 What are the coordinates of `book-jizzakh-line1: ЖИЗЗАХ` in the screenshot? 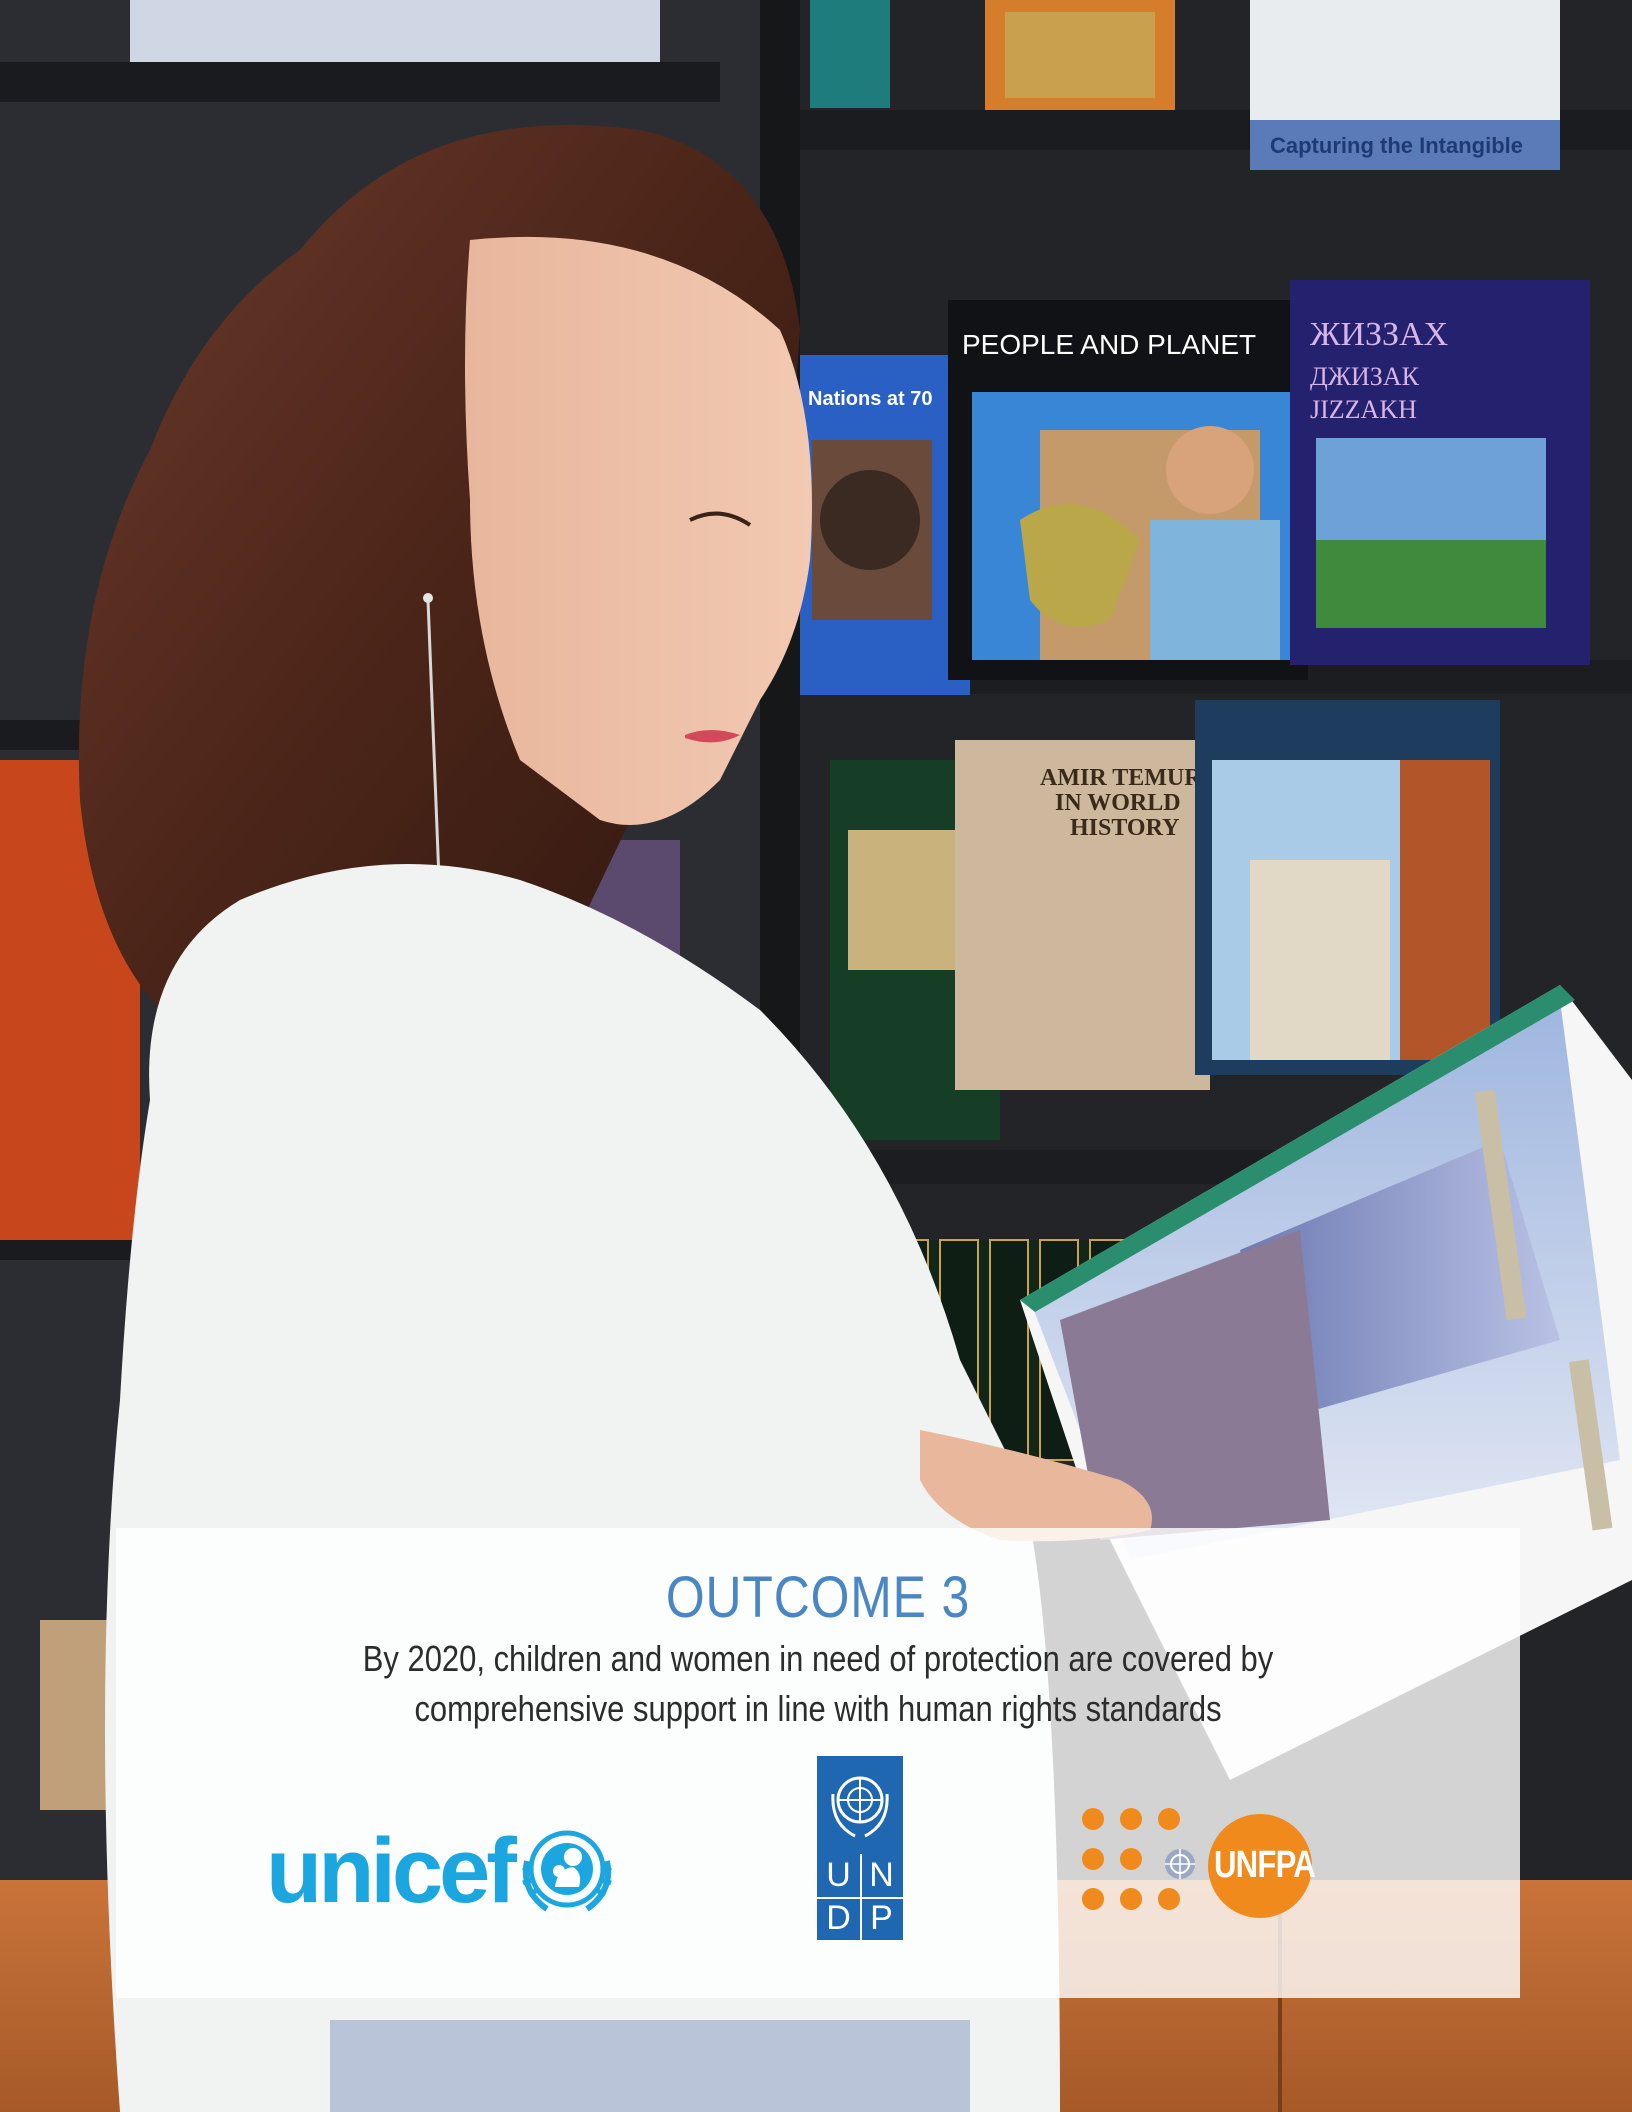 It's located at (1379, 334).